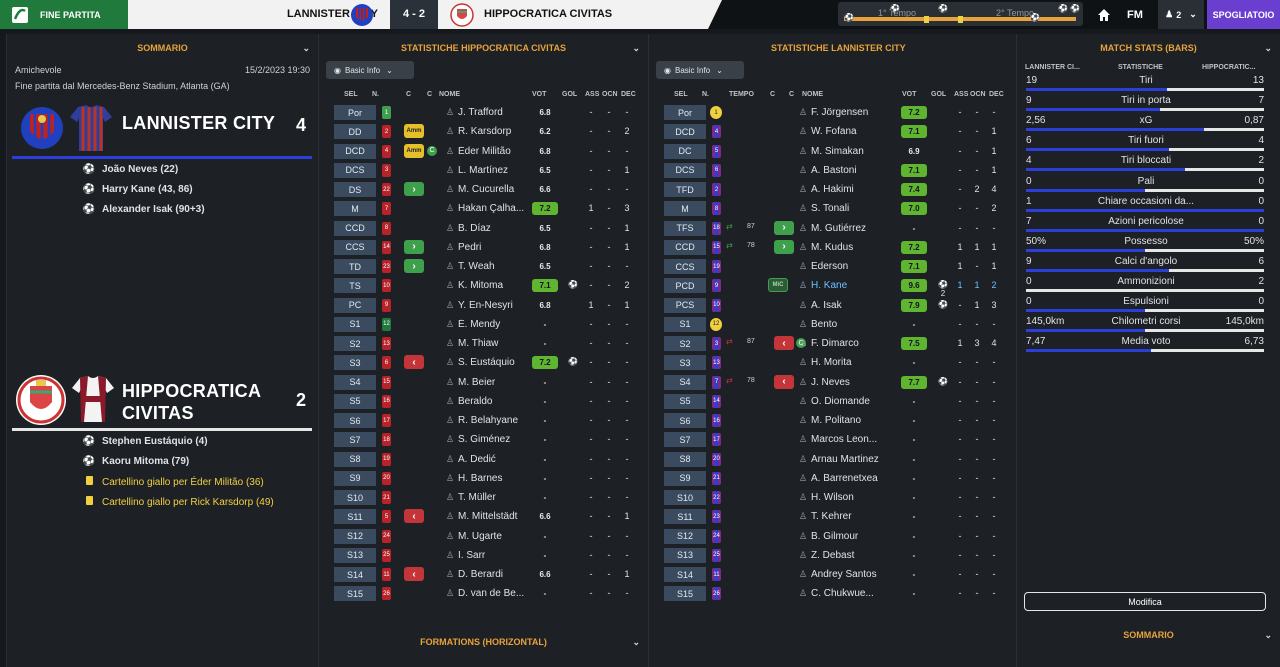 The width and height of the screenshot is (1280, 667). What do you see at coordinates (355, 305) in the screenshot?
I see `position-button: PC` at bounding box center [355, 305].